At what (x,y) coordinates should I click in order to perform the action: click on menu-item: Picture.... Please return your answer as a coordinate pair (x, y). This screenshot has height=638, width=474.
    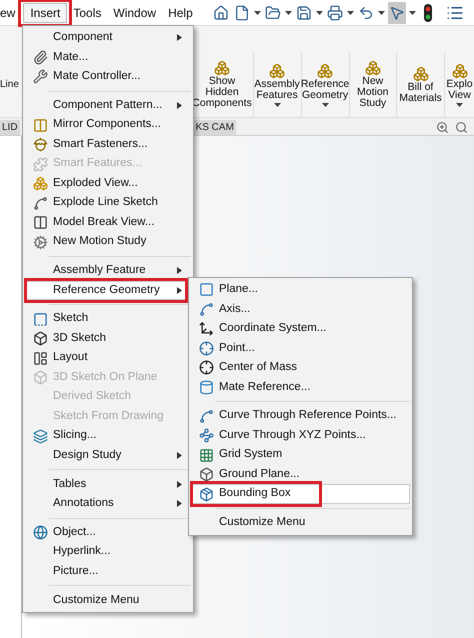
    Looking at the image, I should click on (108, 572).